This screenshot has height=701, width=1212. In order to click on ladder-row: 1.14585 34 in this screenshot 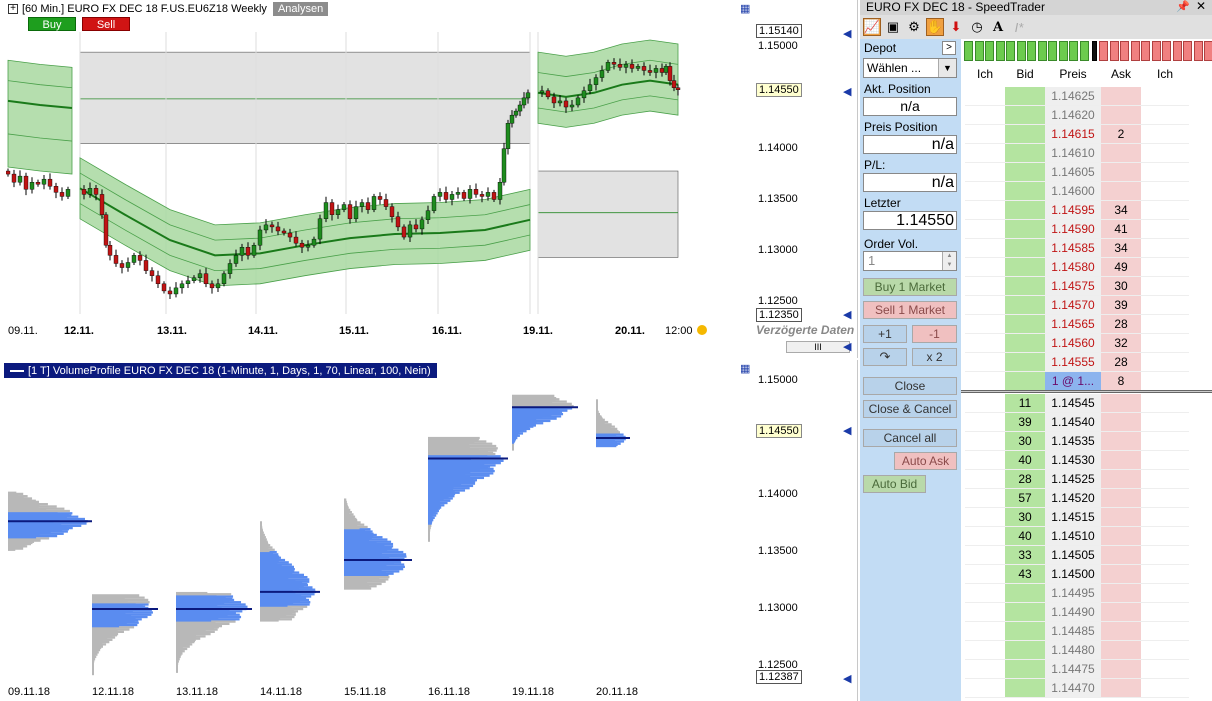, I will do `click(1086, 248)`.